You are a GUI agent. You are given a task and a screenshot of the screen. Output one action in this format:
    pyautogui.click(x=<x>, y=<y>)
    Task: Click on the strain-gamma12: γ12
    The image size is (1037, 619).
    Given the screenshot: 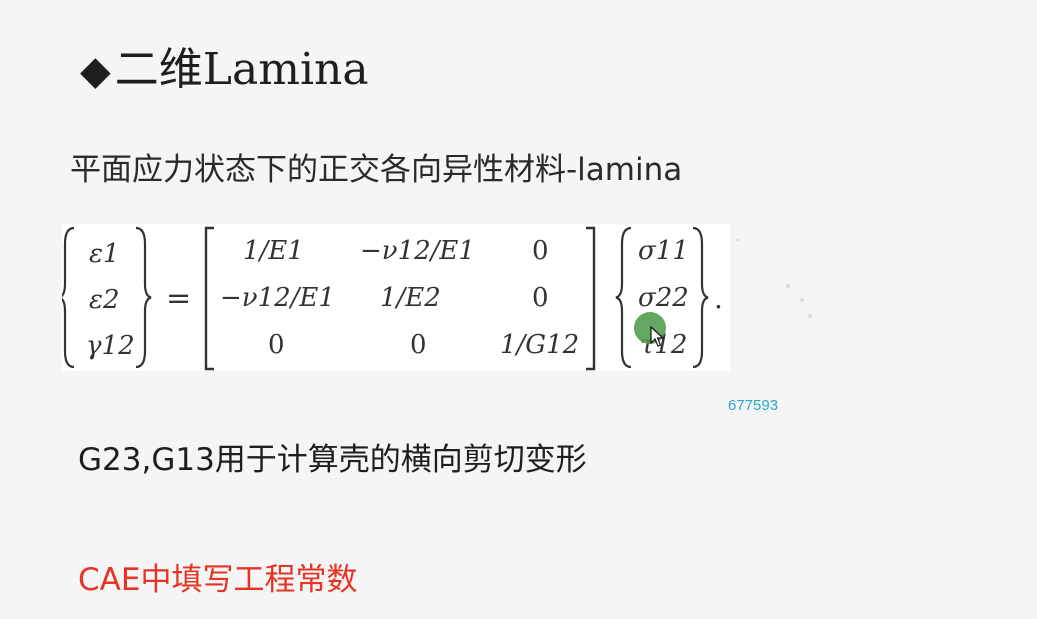 What is the action you would take?
    pyautogui.click(x=110, y=346)
    